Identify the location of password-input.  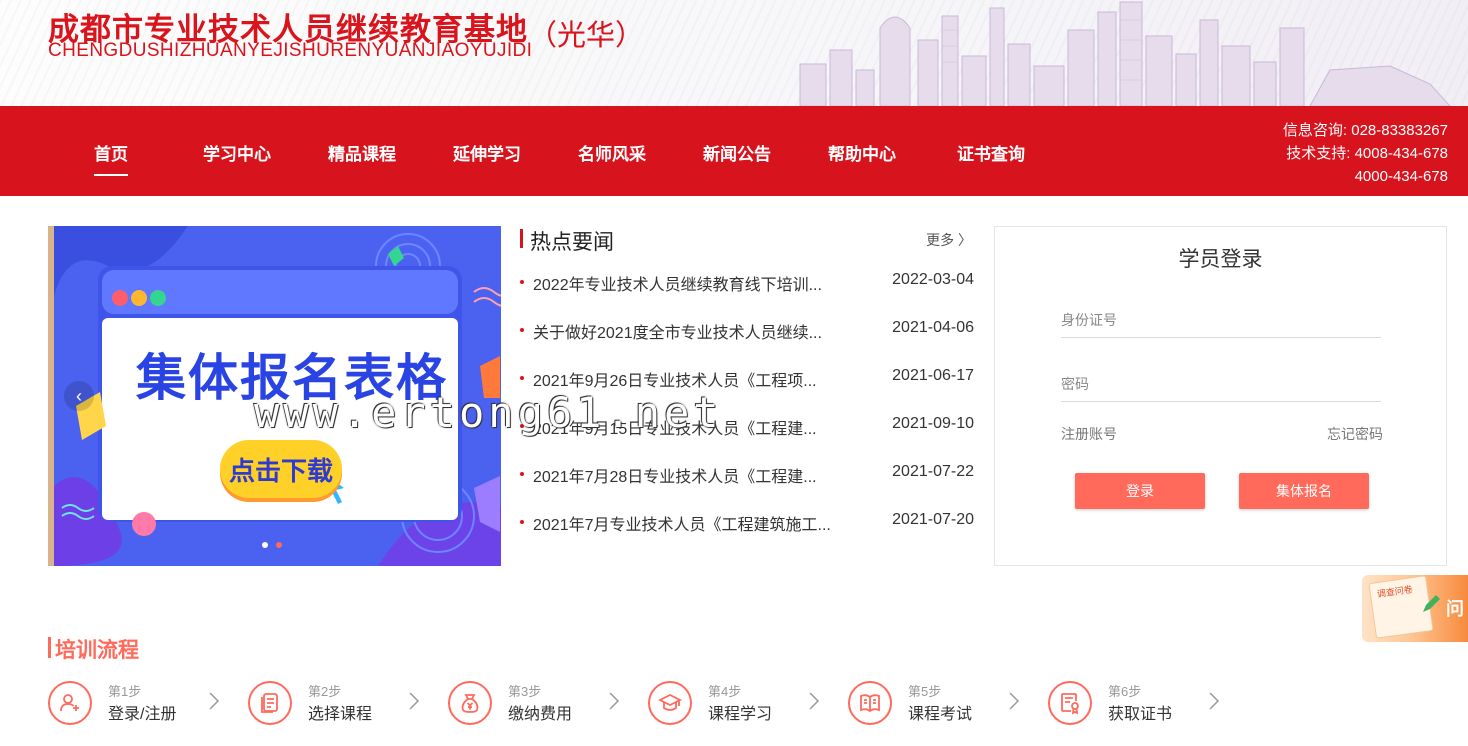
(1221, 384).